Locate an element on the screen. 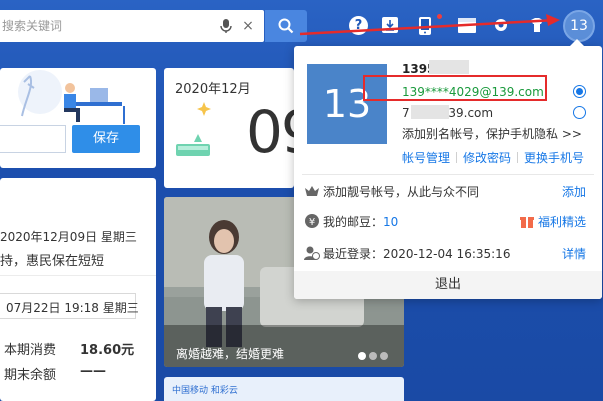 The width and height of the screenshot is (603, 401). help-icon: ? is located at coordinates (358, 25).